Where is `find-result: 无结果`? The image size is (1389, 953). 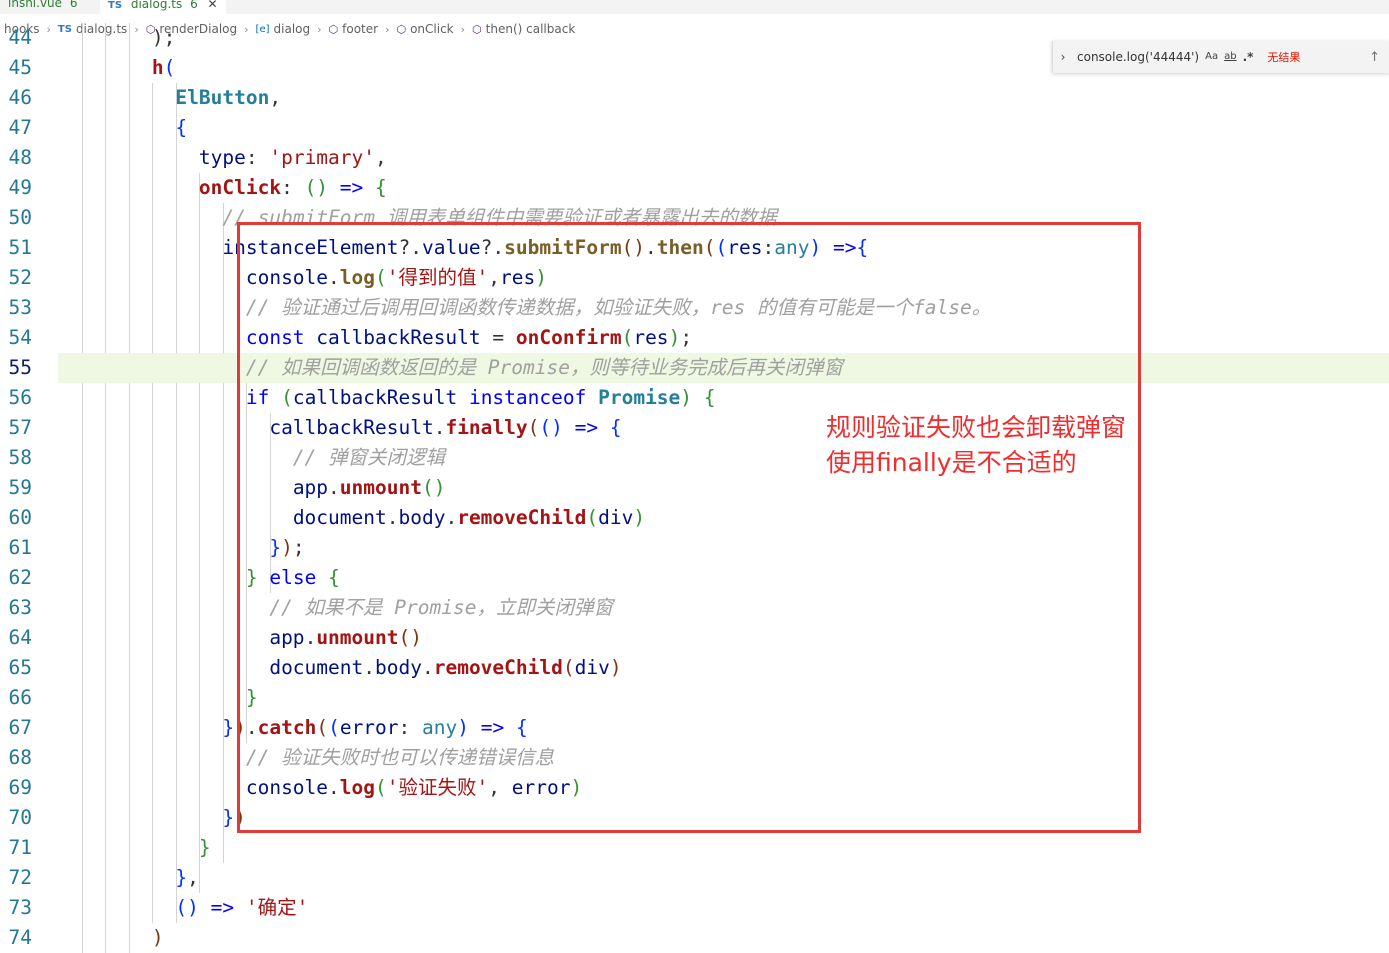 find-result: 无结果 is located at coordinates (1284, 57).